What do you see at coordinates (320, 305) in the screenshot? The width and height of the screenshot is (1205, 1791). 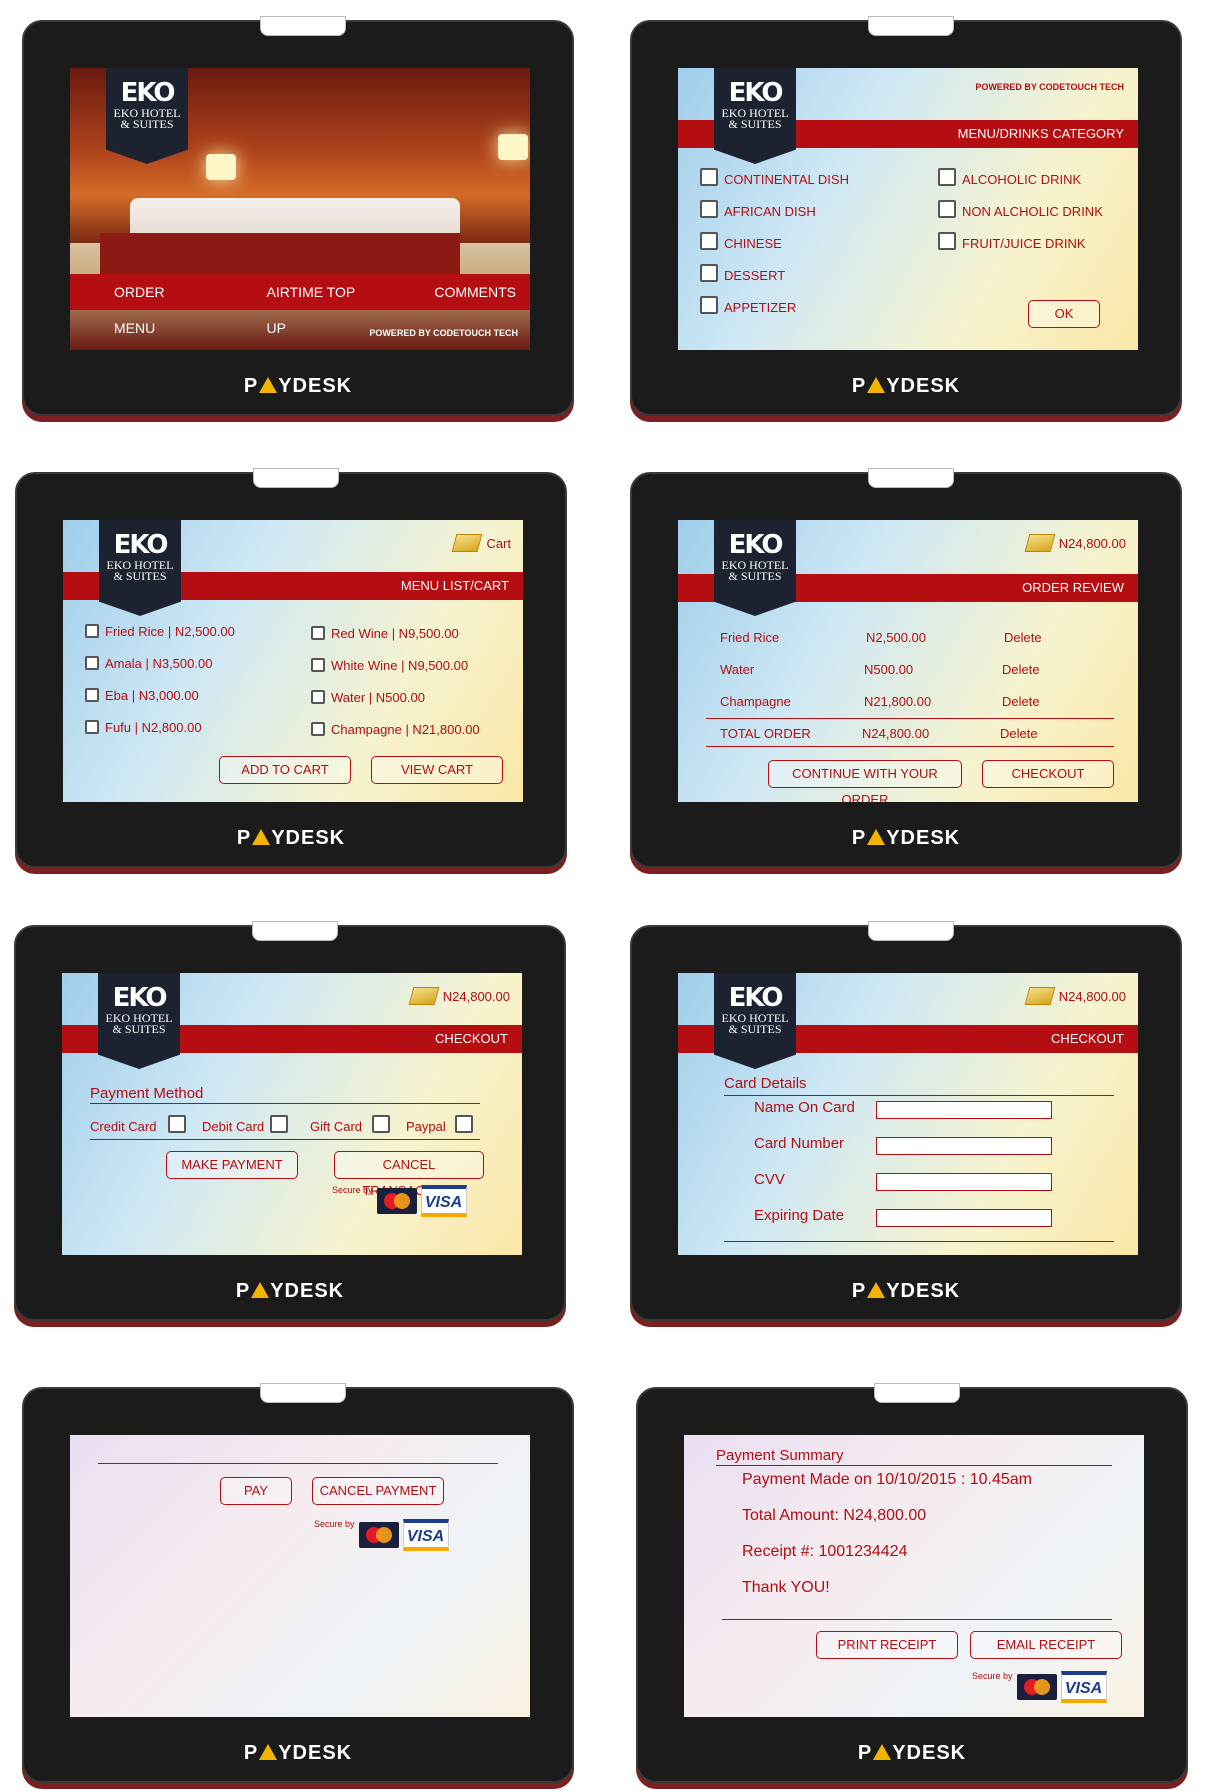 I see `airtime-top-up-button: AIRTIME TOP UP` at bounding box center [320, 305].